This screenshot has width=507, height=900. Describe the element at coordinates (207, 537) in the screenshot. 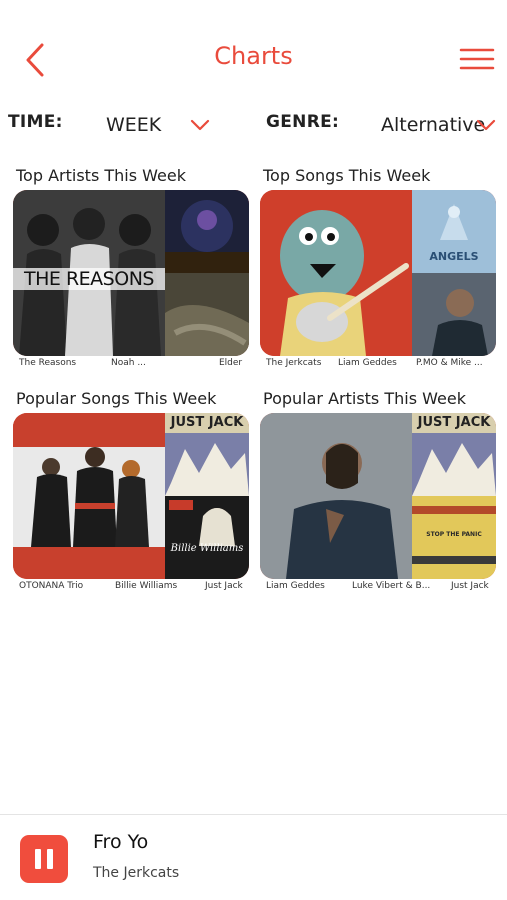

I see `album-art-billie-williams` at that location.